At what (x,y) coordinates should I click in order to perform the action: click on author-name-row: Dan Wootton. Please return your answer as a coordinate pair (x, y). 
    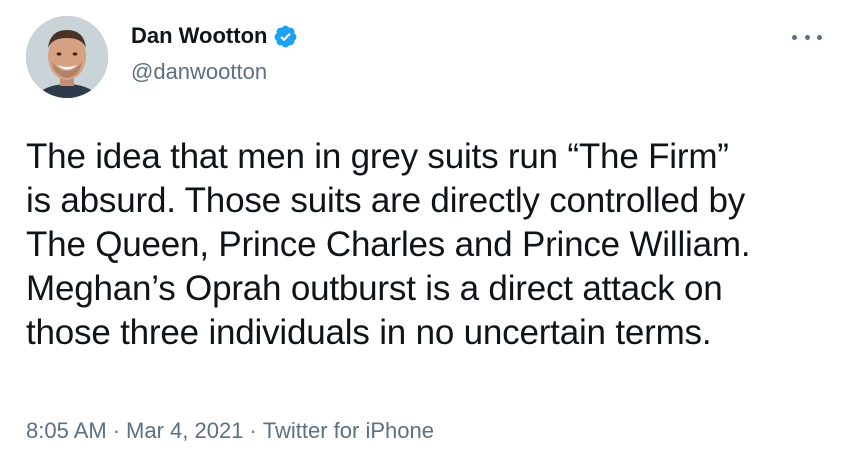
    Looking at the image, I should click on (214, 36).